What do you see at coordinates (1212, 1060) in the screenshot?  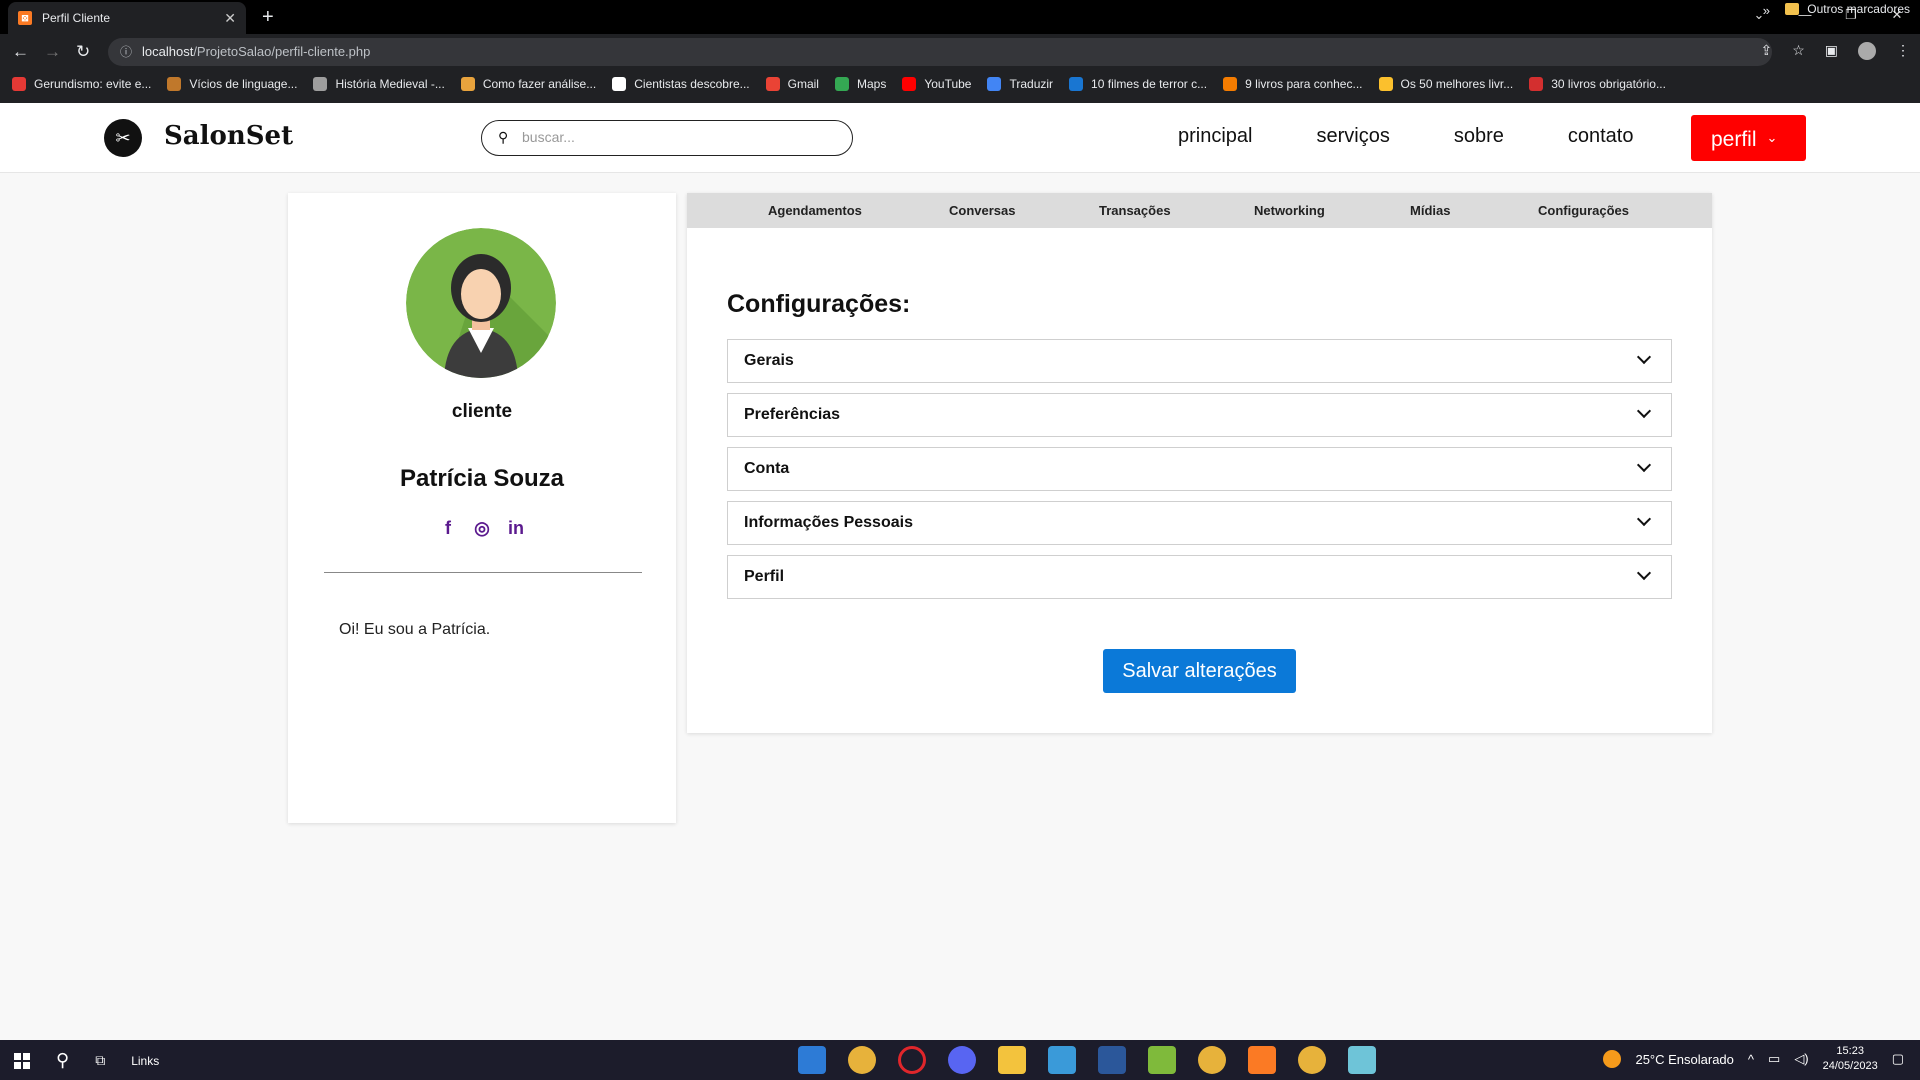 I see `chrome-profile-icon` at bounding box center [1212, 1060].